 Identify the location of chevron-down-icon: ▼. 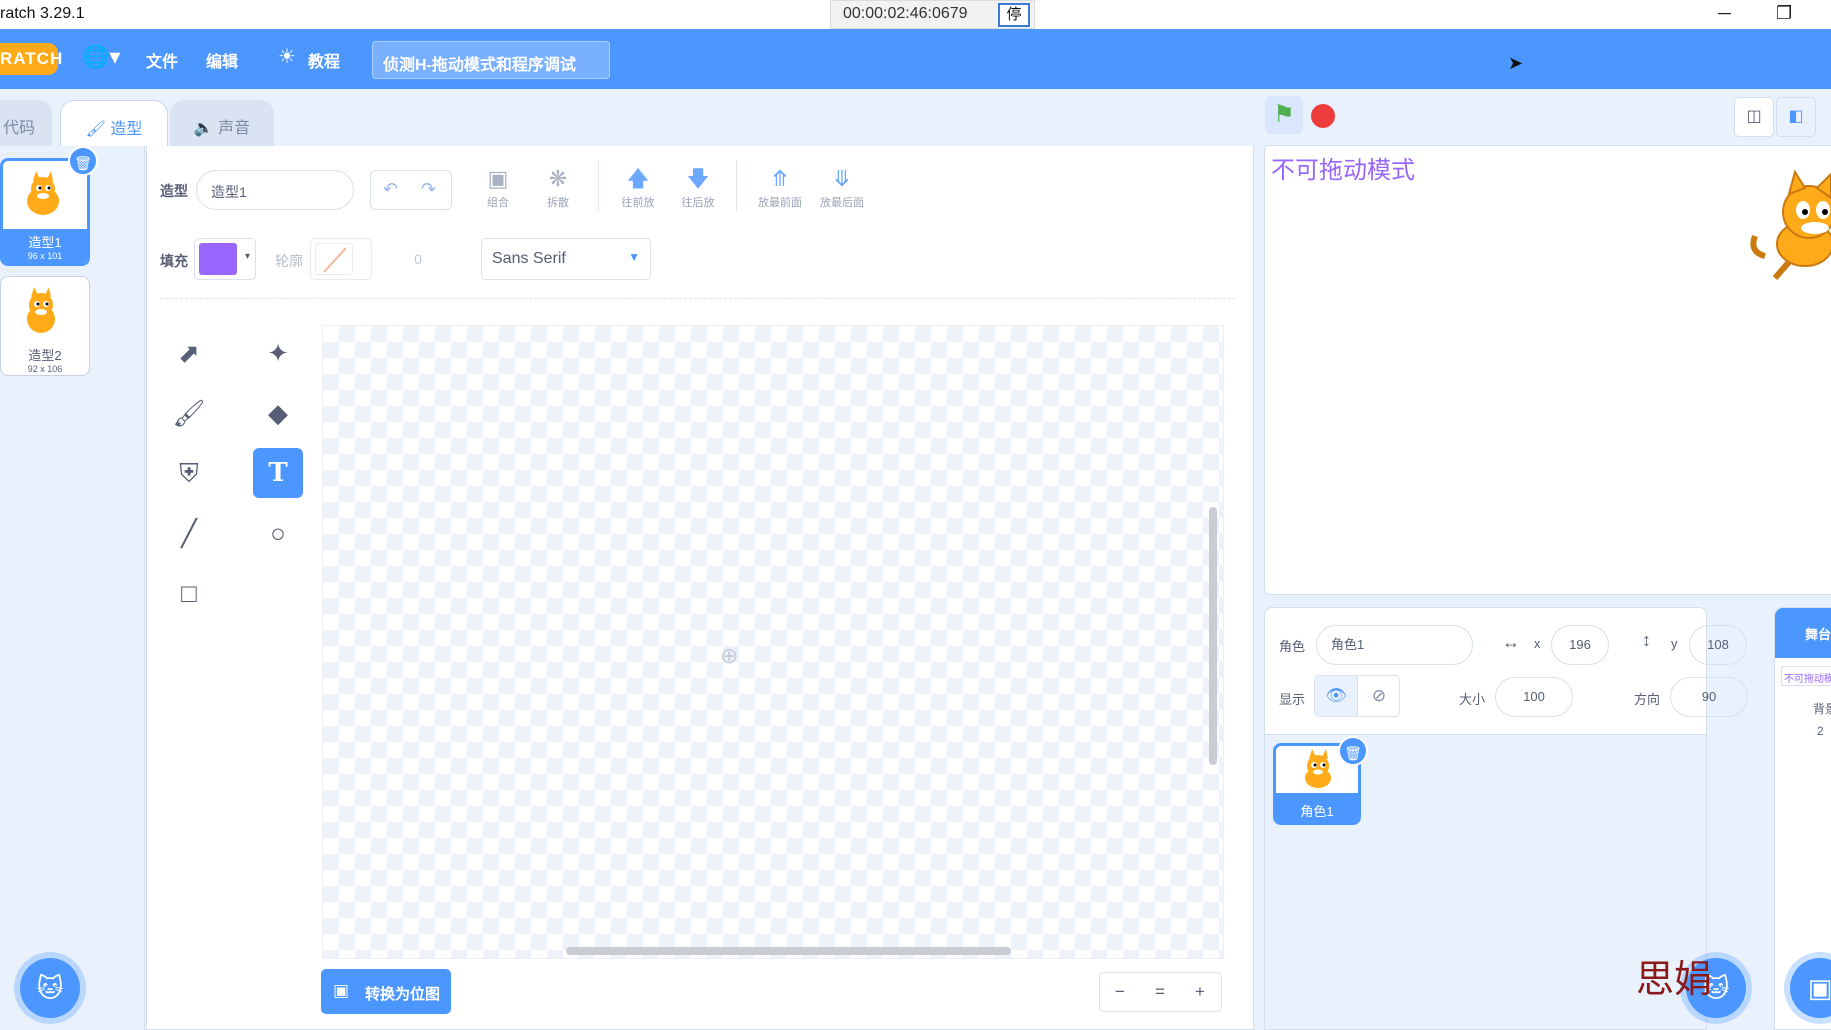
(634, 257).